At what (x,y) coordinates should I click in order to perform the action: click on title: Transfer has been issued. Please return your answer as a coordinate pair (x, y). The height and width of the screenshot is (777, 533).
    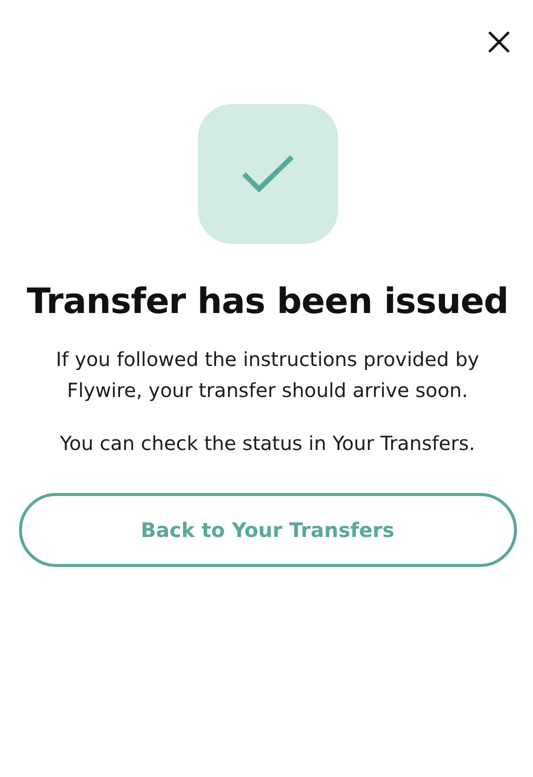
    Looking at the image, I should click on (267, 302).